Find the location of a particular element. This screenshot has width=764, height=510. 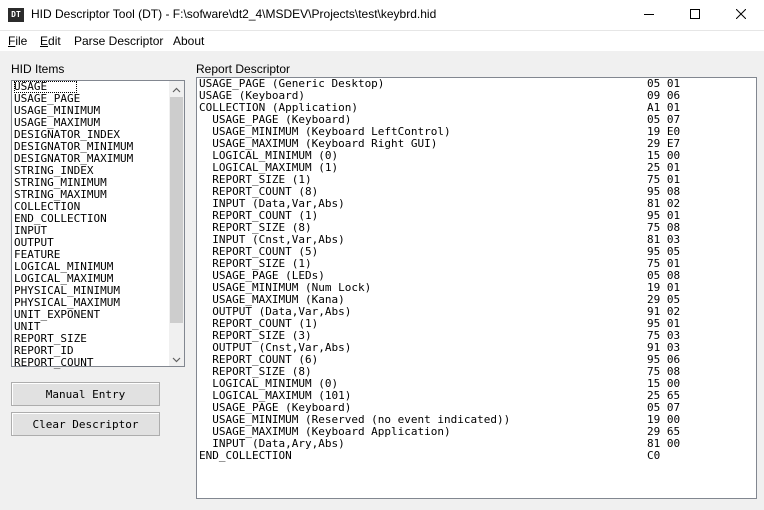

menu-edit: Edit is located at coordinates (50, 41).